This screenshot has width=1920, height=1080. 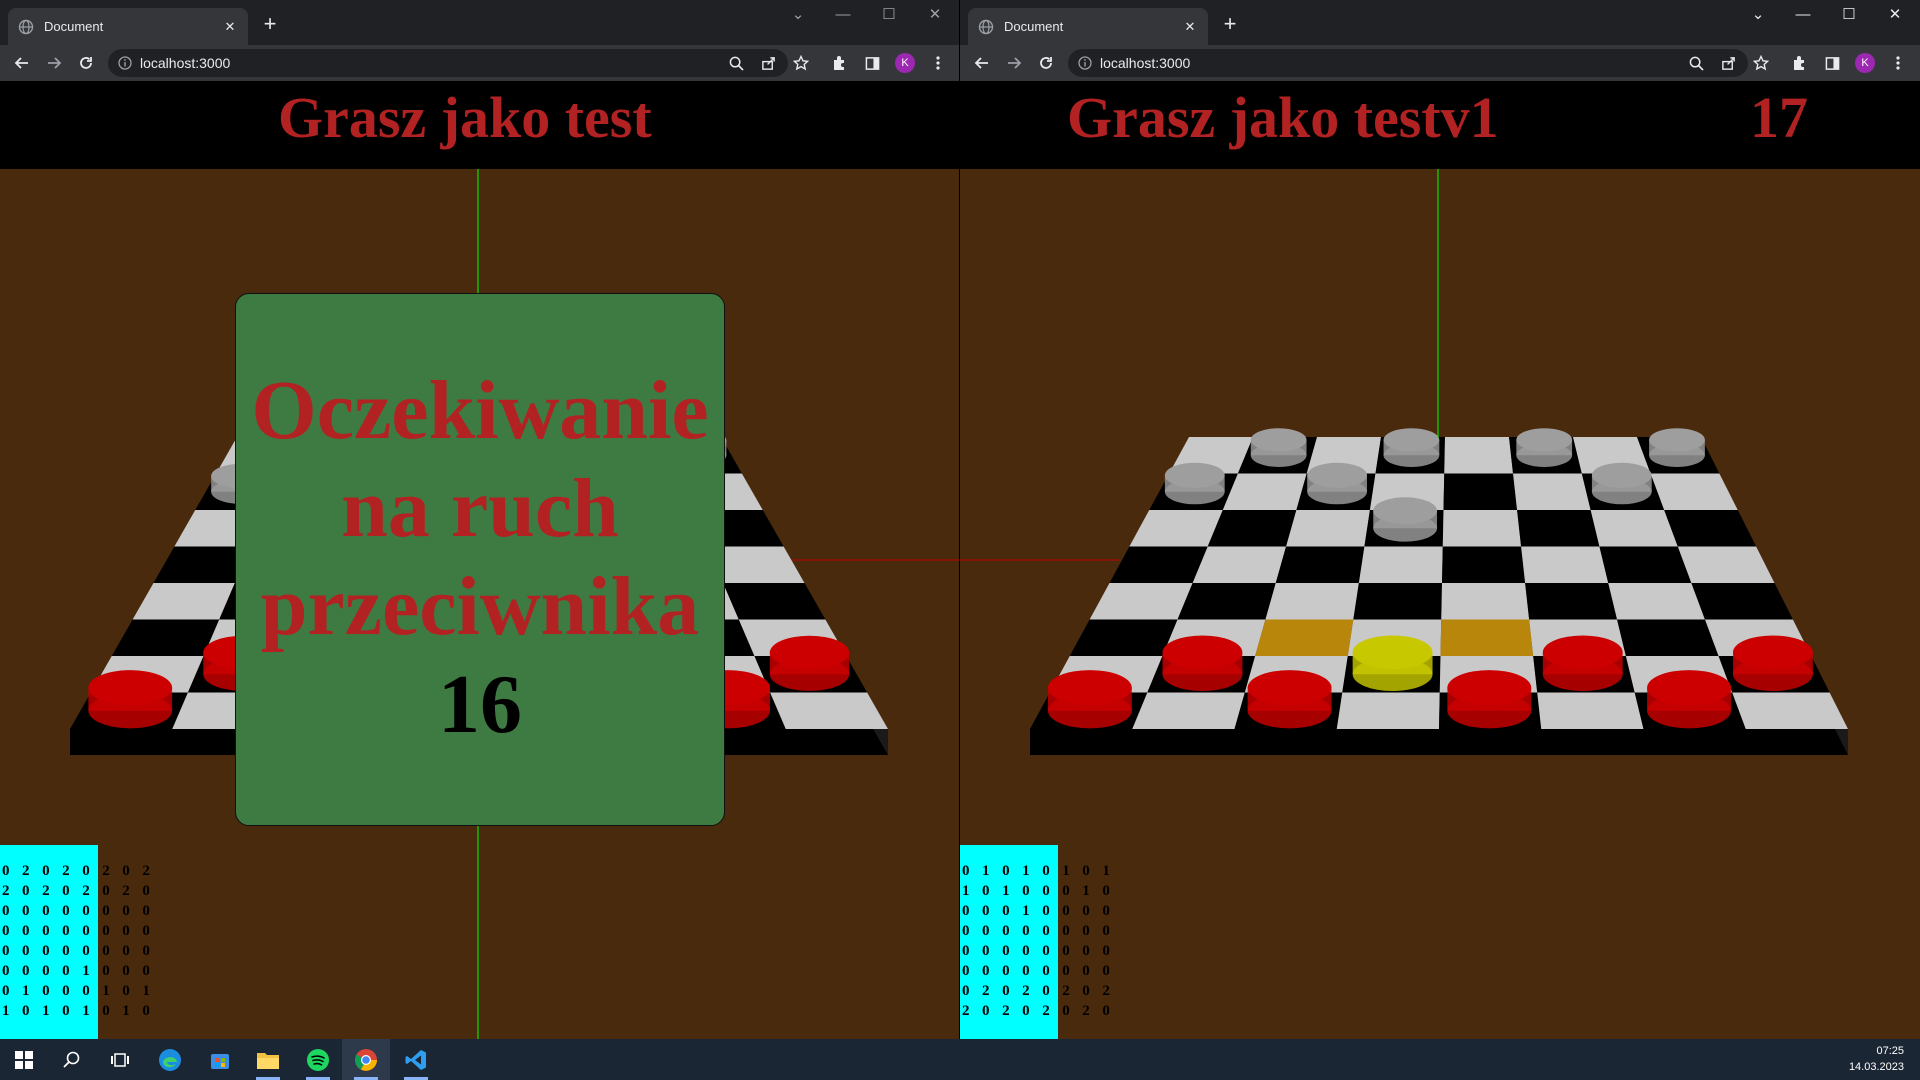 I want to click on waiting-line-2: na ruch, so click(x=480, y=508).